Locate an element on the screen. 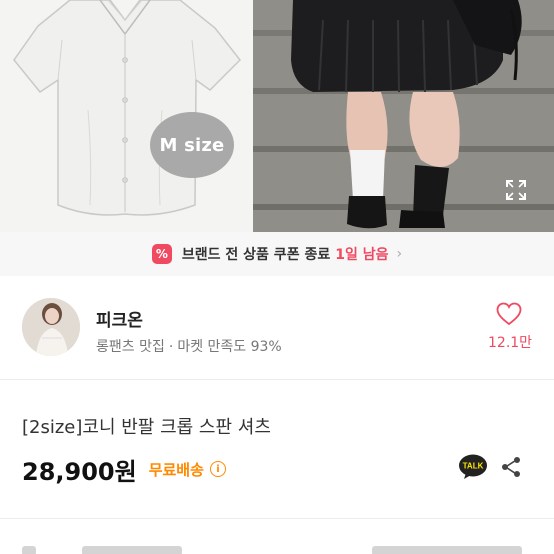 This screenshot has height=554, width=554. seller-satisfaction: 마켓 만족도 93% is located at coordinates (229, 347).